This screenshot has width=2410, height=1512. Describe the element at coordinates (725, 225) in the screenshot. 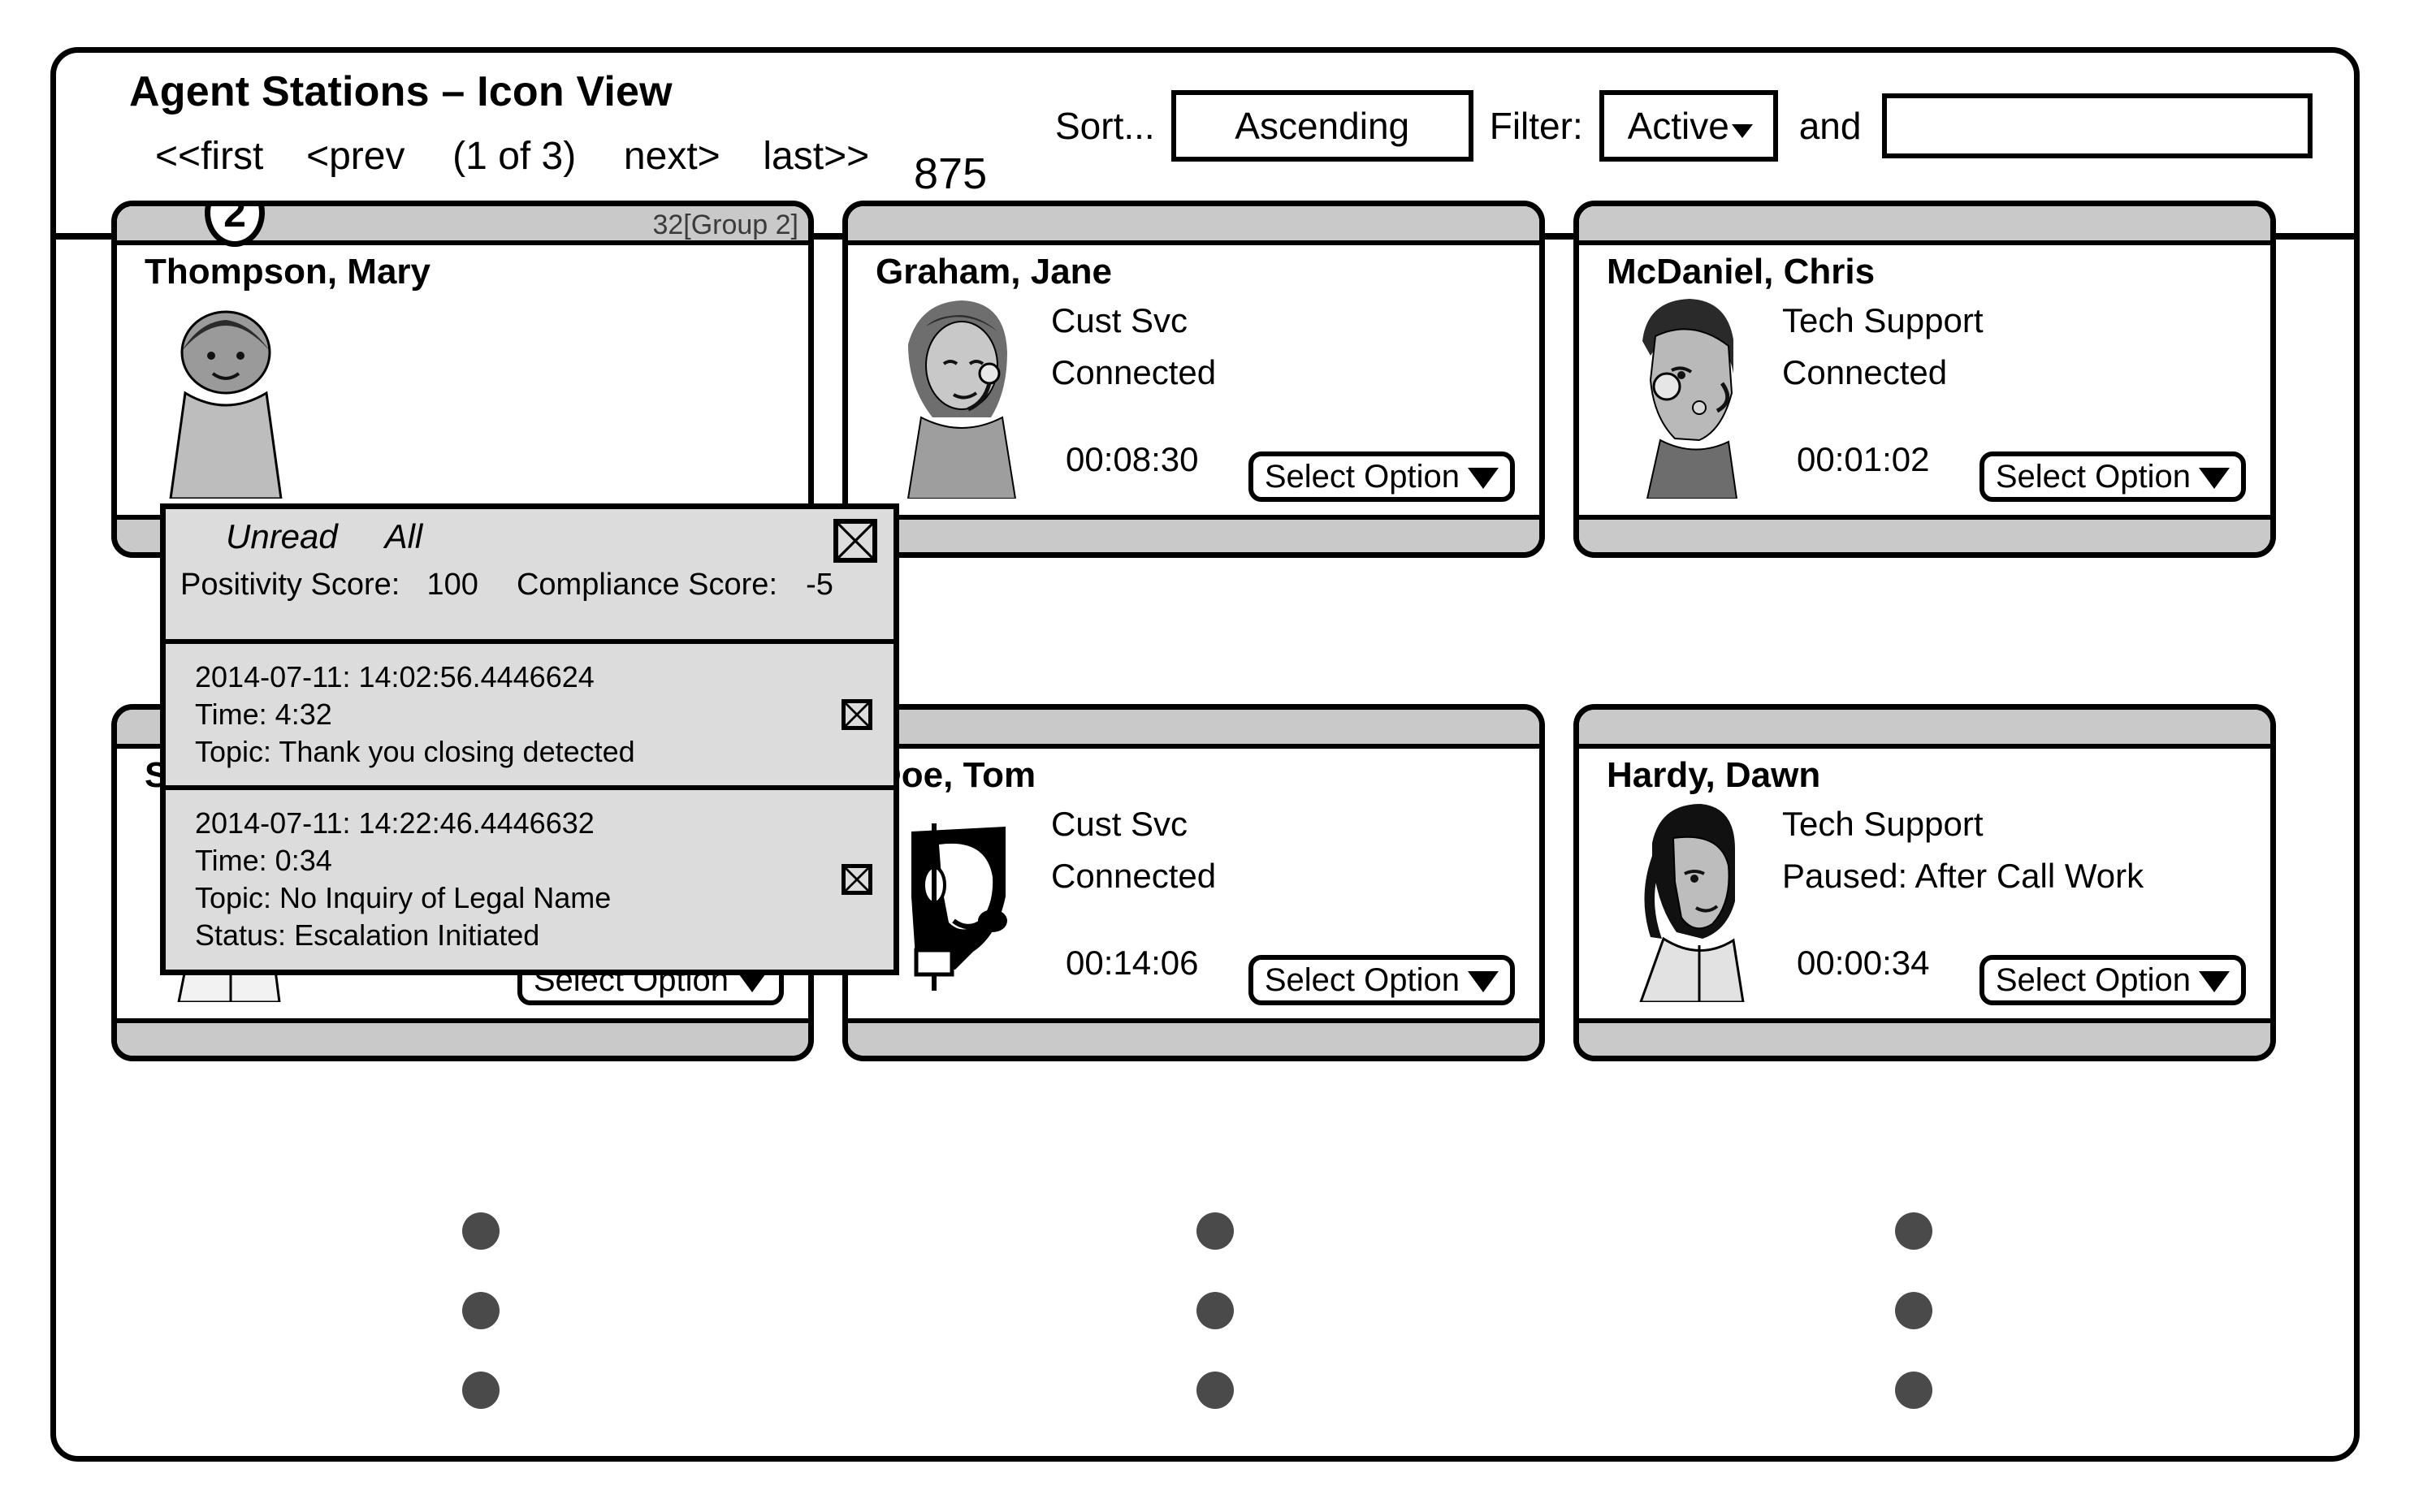

I see `group-label: 32[Group 2]` at that location.